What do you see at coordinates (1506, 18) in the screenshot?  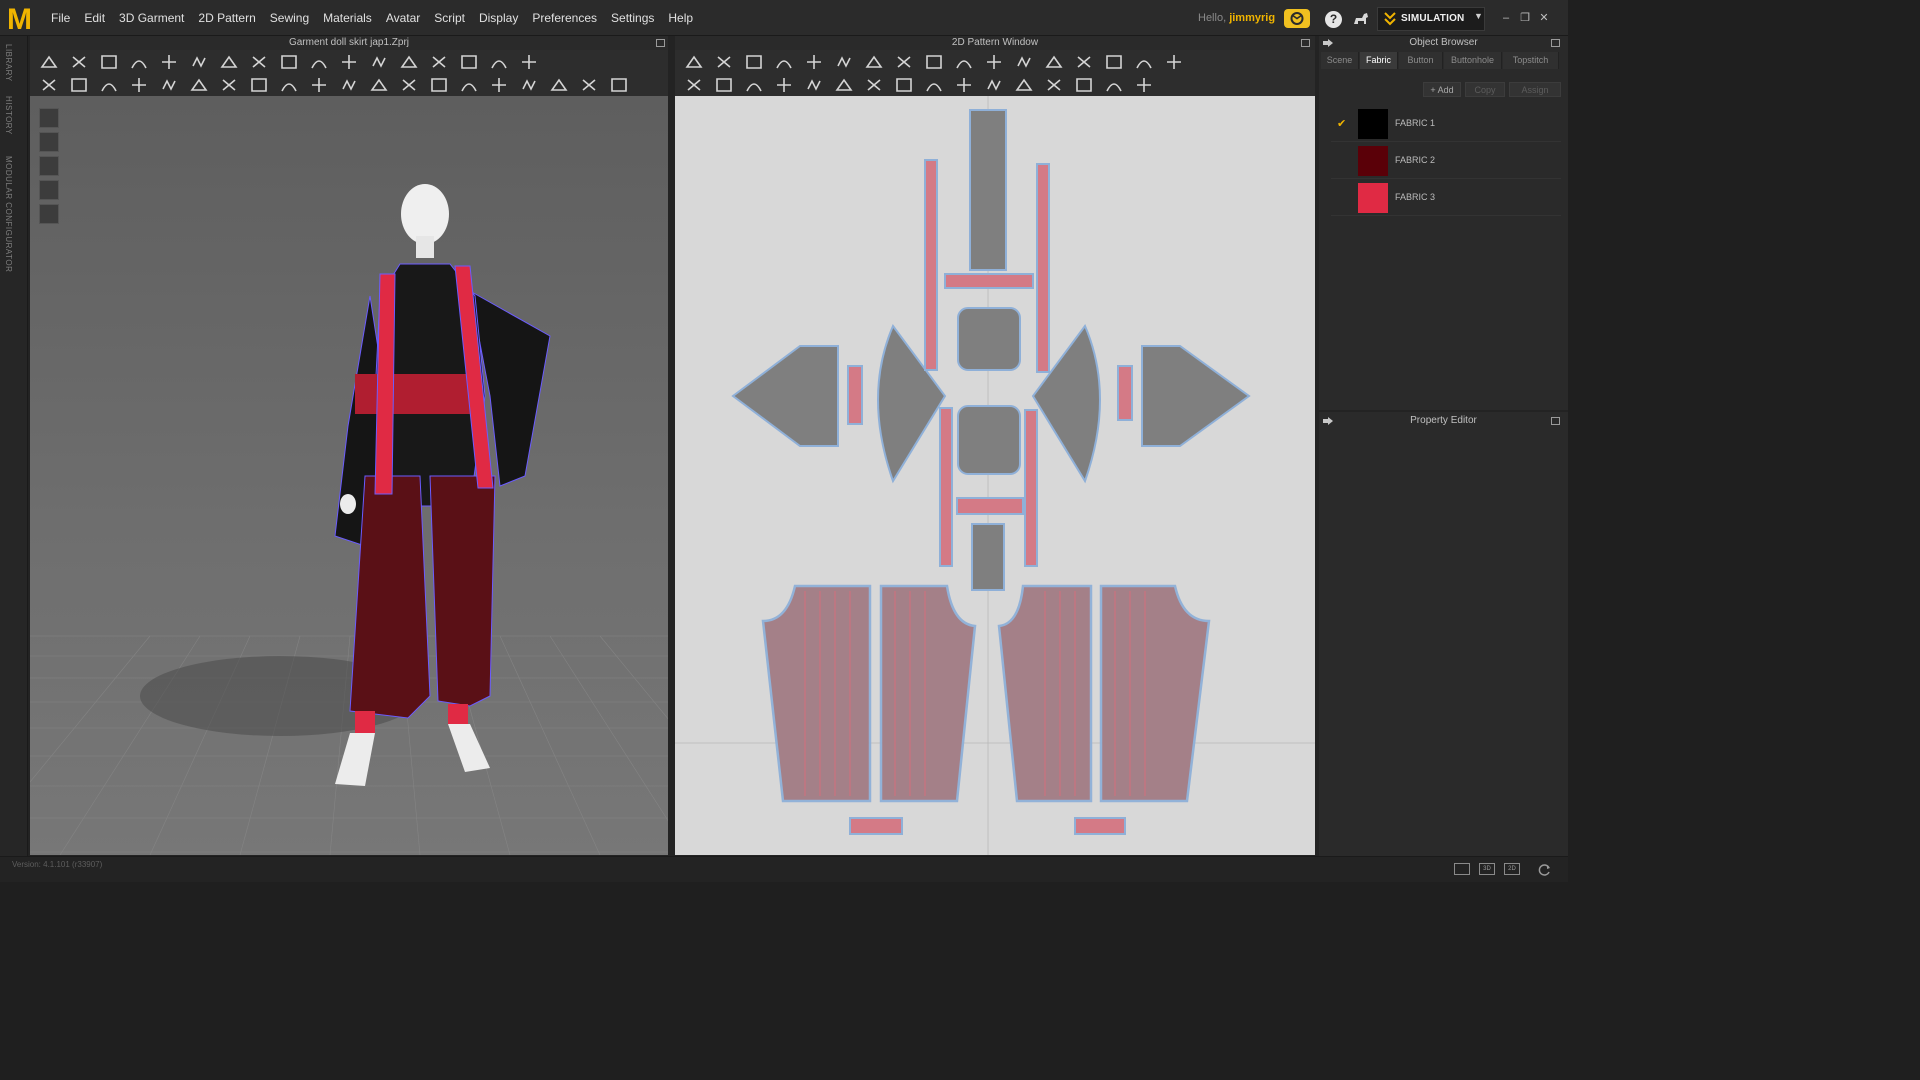 I see `minimize-icon: –` at bounding box center [1506, 18].